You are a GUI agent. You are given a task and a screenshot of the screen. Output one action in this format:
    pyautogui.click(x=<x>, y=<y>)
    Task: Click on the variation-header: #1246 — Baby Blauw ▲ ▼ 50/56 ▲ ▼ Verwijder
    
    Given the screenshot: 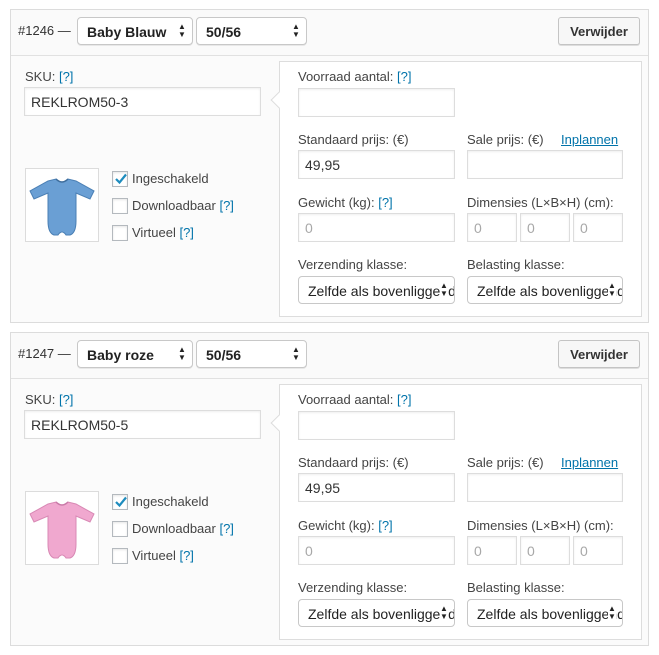 What is the action you would take?
    pyautogui.click(x=329, y=33)
    